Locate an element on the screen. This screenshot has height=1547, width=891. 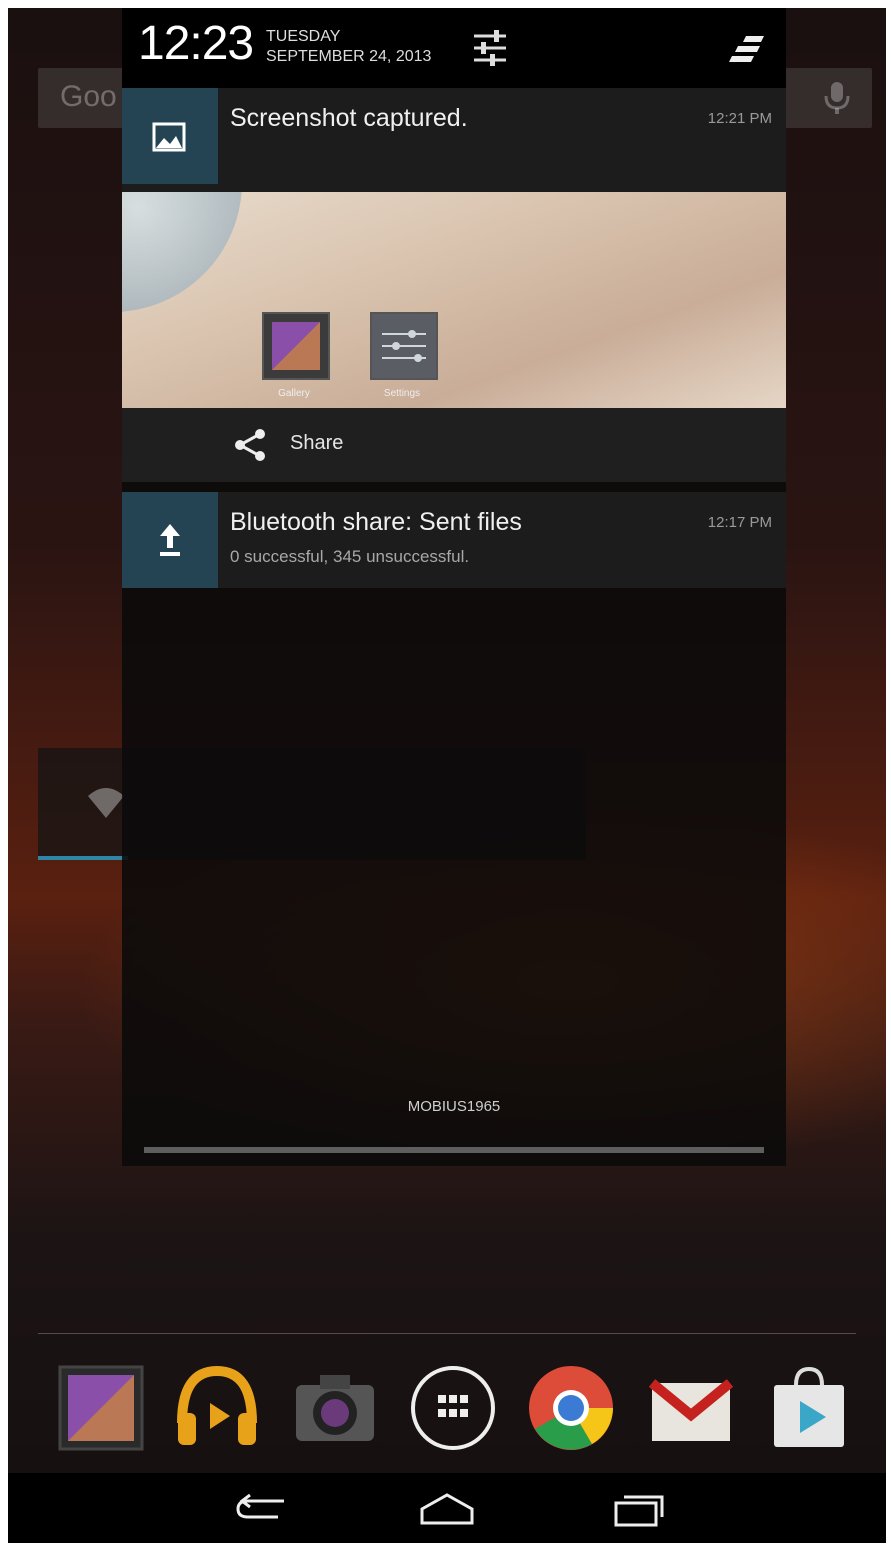
clock-day: TUESDAY is located at coordinates (303, 36).